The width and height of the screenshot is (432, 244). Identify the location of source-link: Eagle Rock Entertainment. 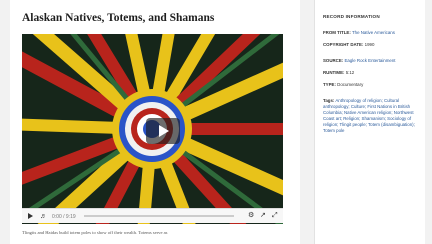
(369, 60).